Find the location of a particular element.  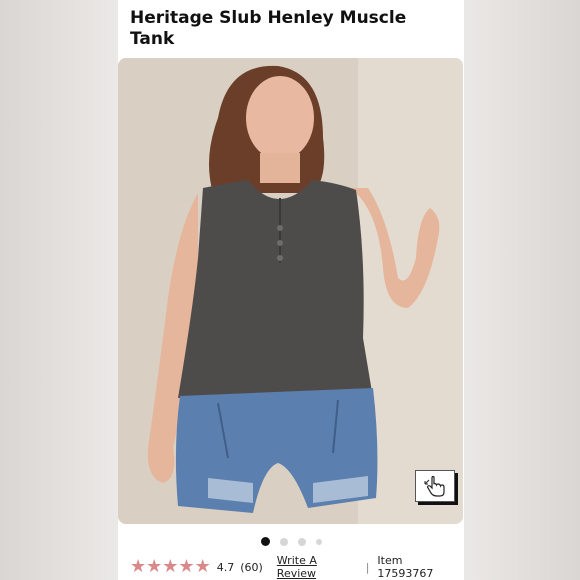

star-rating: ★ ★ ★ ★ ★ is located at coordinates (170, 567).